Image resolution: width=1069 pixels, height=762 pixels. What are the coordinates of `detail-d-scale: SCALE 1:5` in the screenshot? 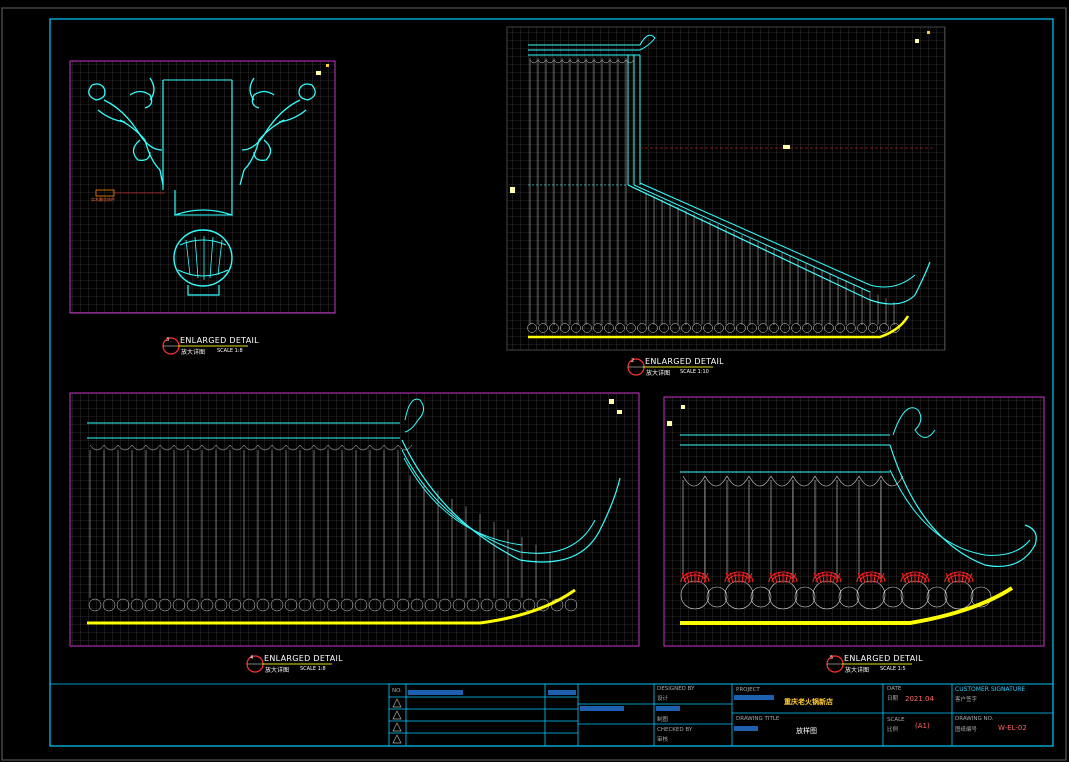 It's located at (893, 669).